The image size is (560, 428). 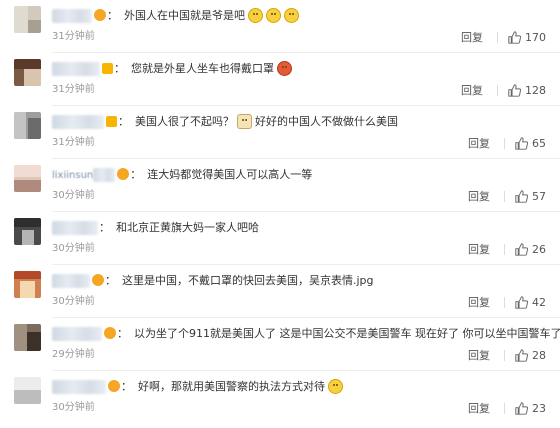 What do you see at coordinates (230, 174) in the screenshot?
I see `comment-text: 连大妈都觉得美国人可以高人一等` at bounding box center [230, 174].